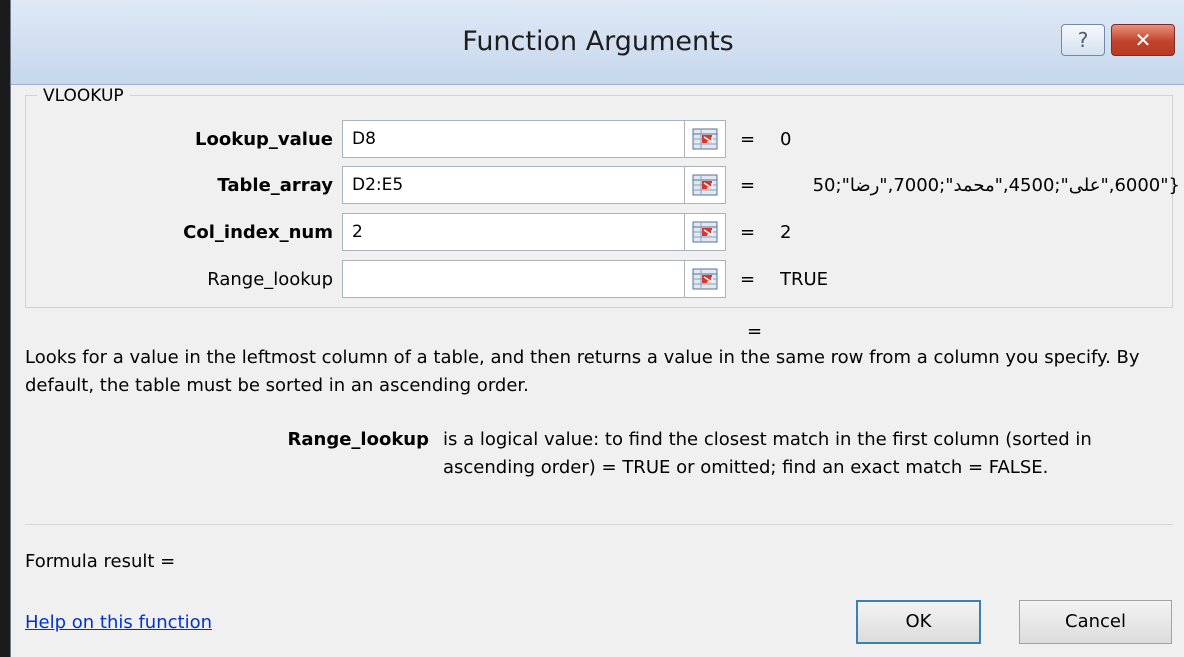 This screenshot has height=657, width=1184. What do you see at coordinates (118, 623) in the screenshot?
I see `help-on-function-link: Help on this function` at bounding box center [118, 623].